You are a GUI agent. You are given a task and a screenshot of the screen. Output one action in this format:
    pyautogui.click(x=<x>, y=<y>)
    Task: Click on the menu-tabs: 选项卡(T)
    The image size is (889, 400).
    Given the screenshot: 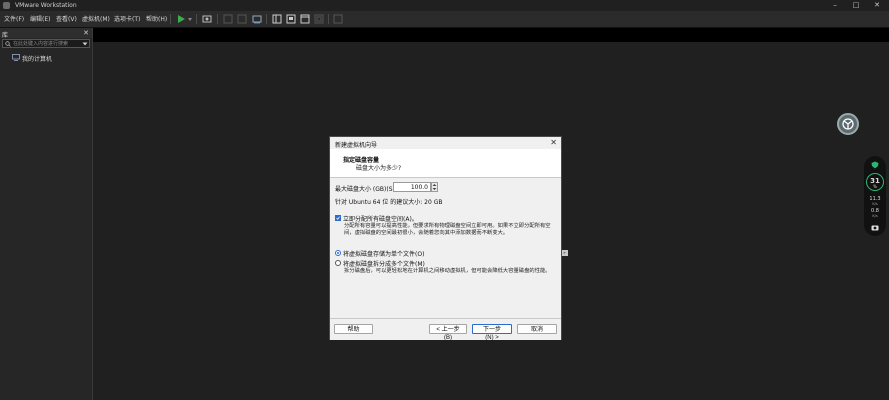 What is the action you would take?
    pyautogui.click(x=127, y=18)
    